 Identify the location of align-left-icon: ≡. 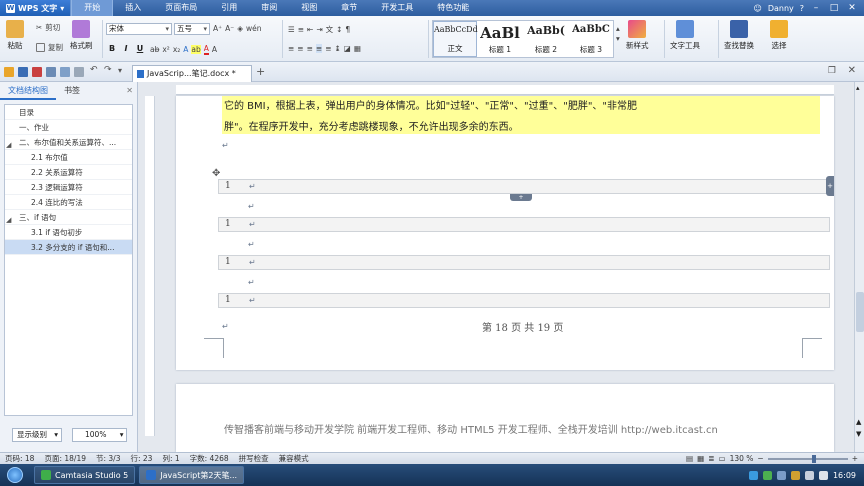
(291, 48).